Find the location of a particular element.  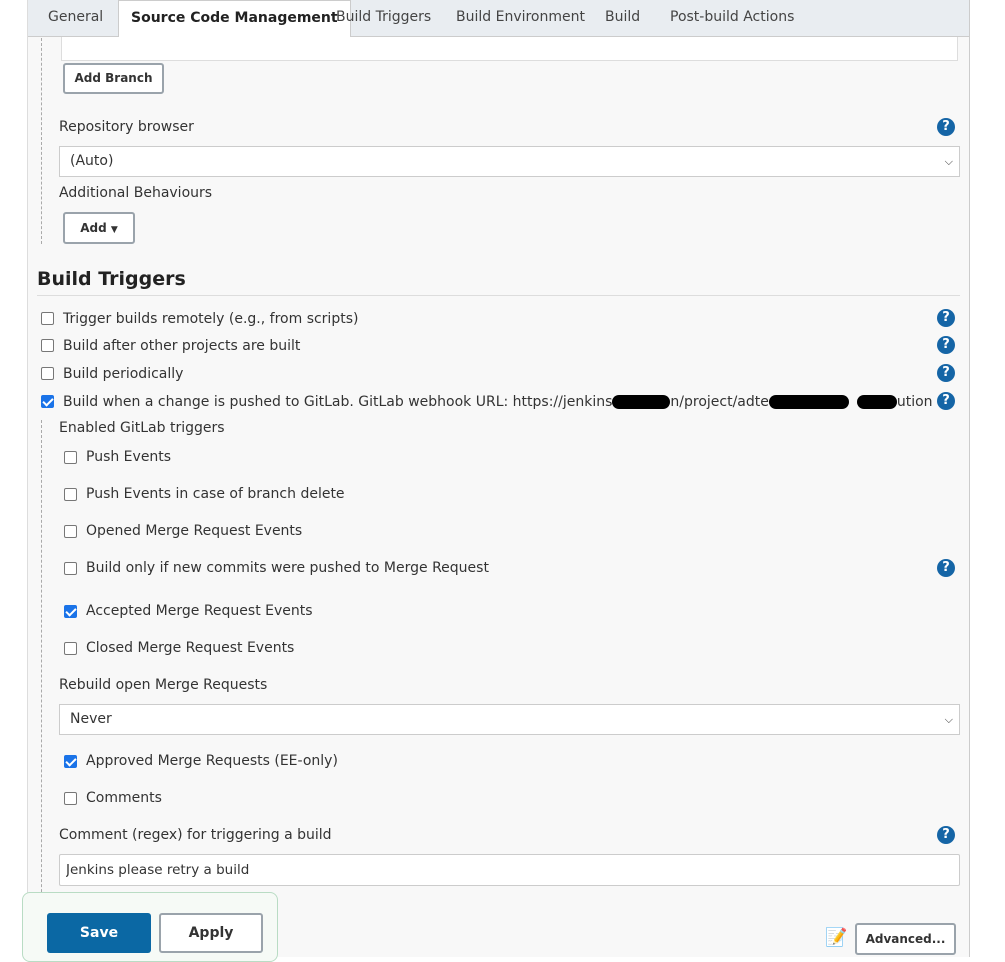

tab-source-code-management: Source Code Management is located at coordinates (234, 19).